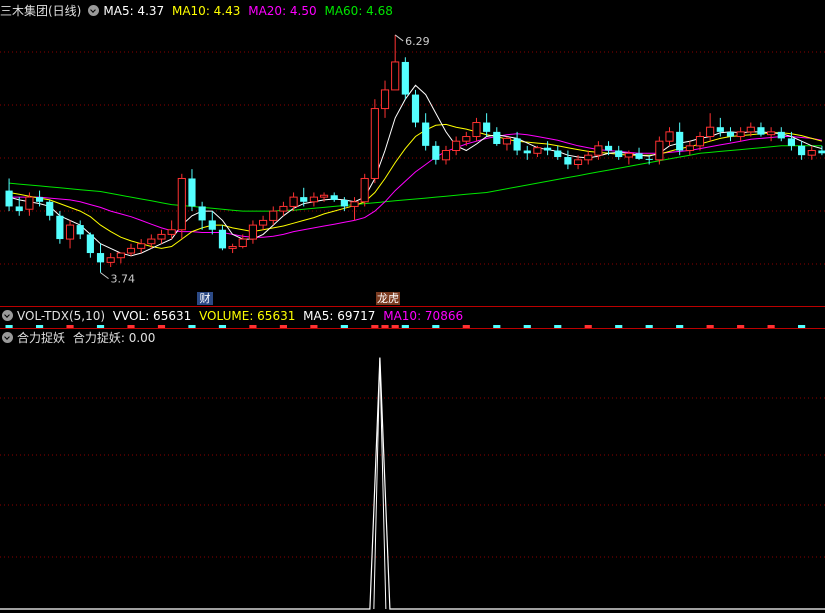 Image resolution: width=825 pixels, height=613 pixels. Describe the element at coordinates (417, 41) in the screenshot. I see `max-price-label: 6.29` at that location.